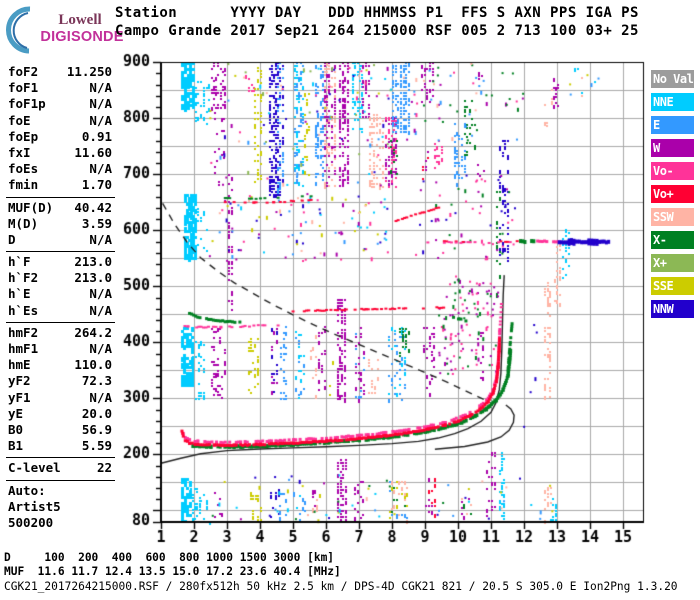 The height and width of the screenshot is (600, 700). I want to click on param-row: hmF2 264.2, so click(60, 333).